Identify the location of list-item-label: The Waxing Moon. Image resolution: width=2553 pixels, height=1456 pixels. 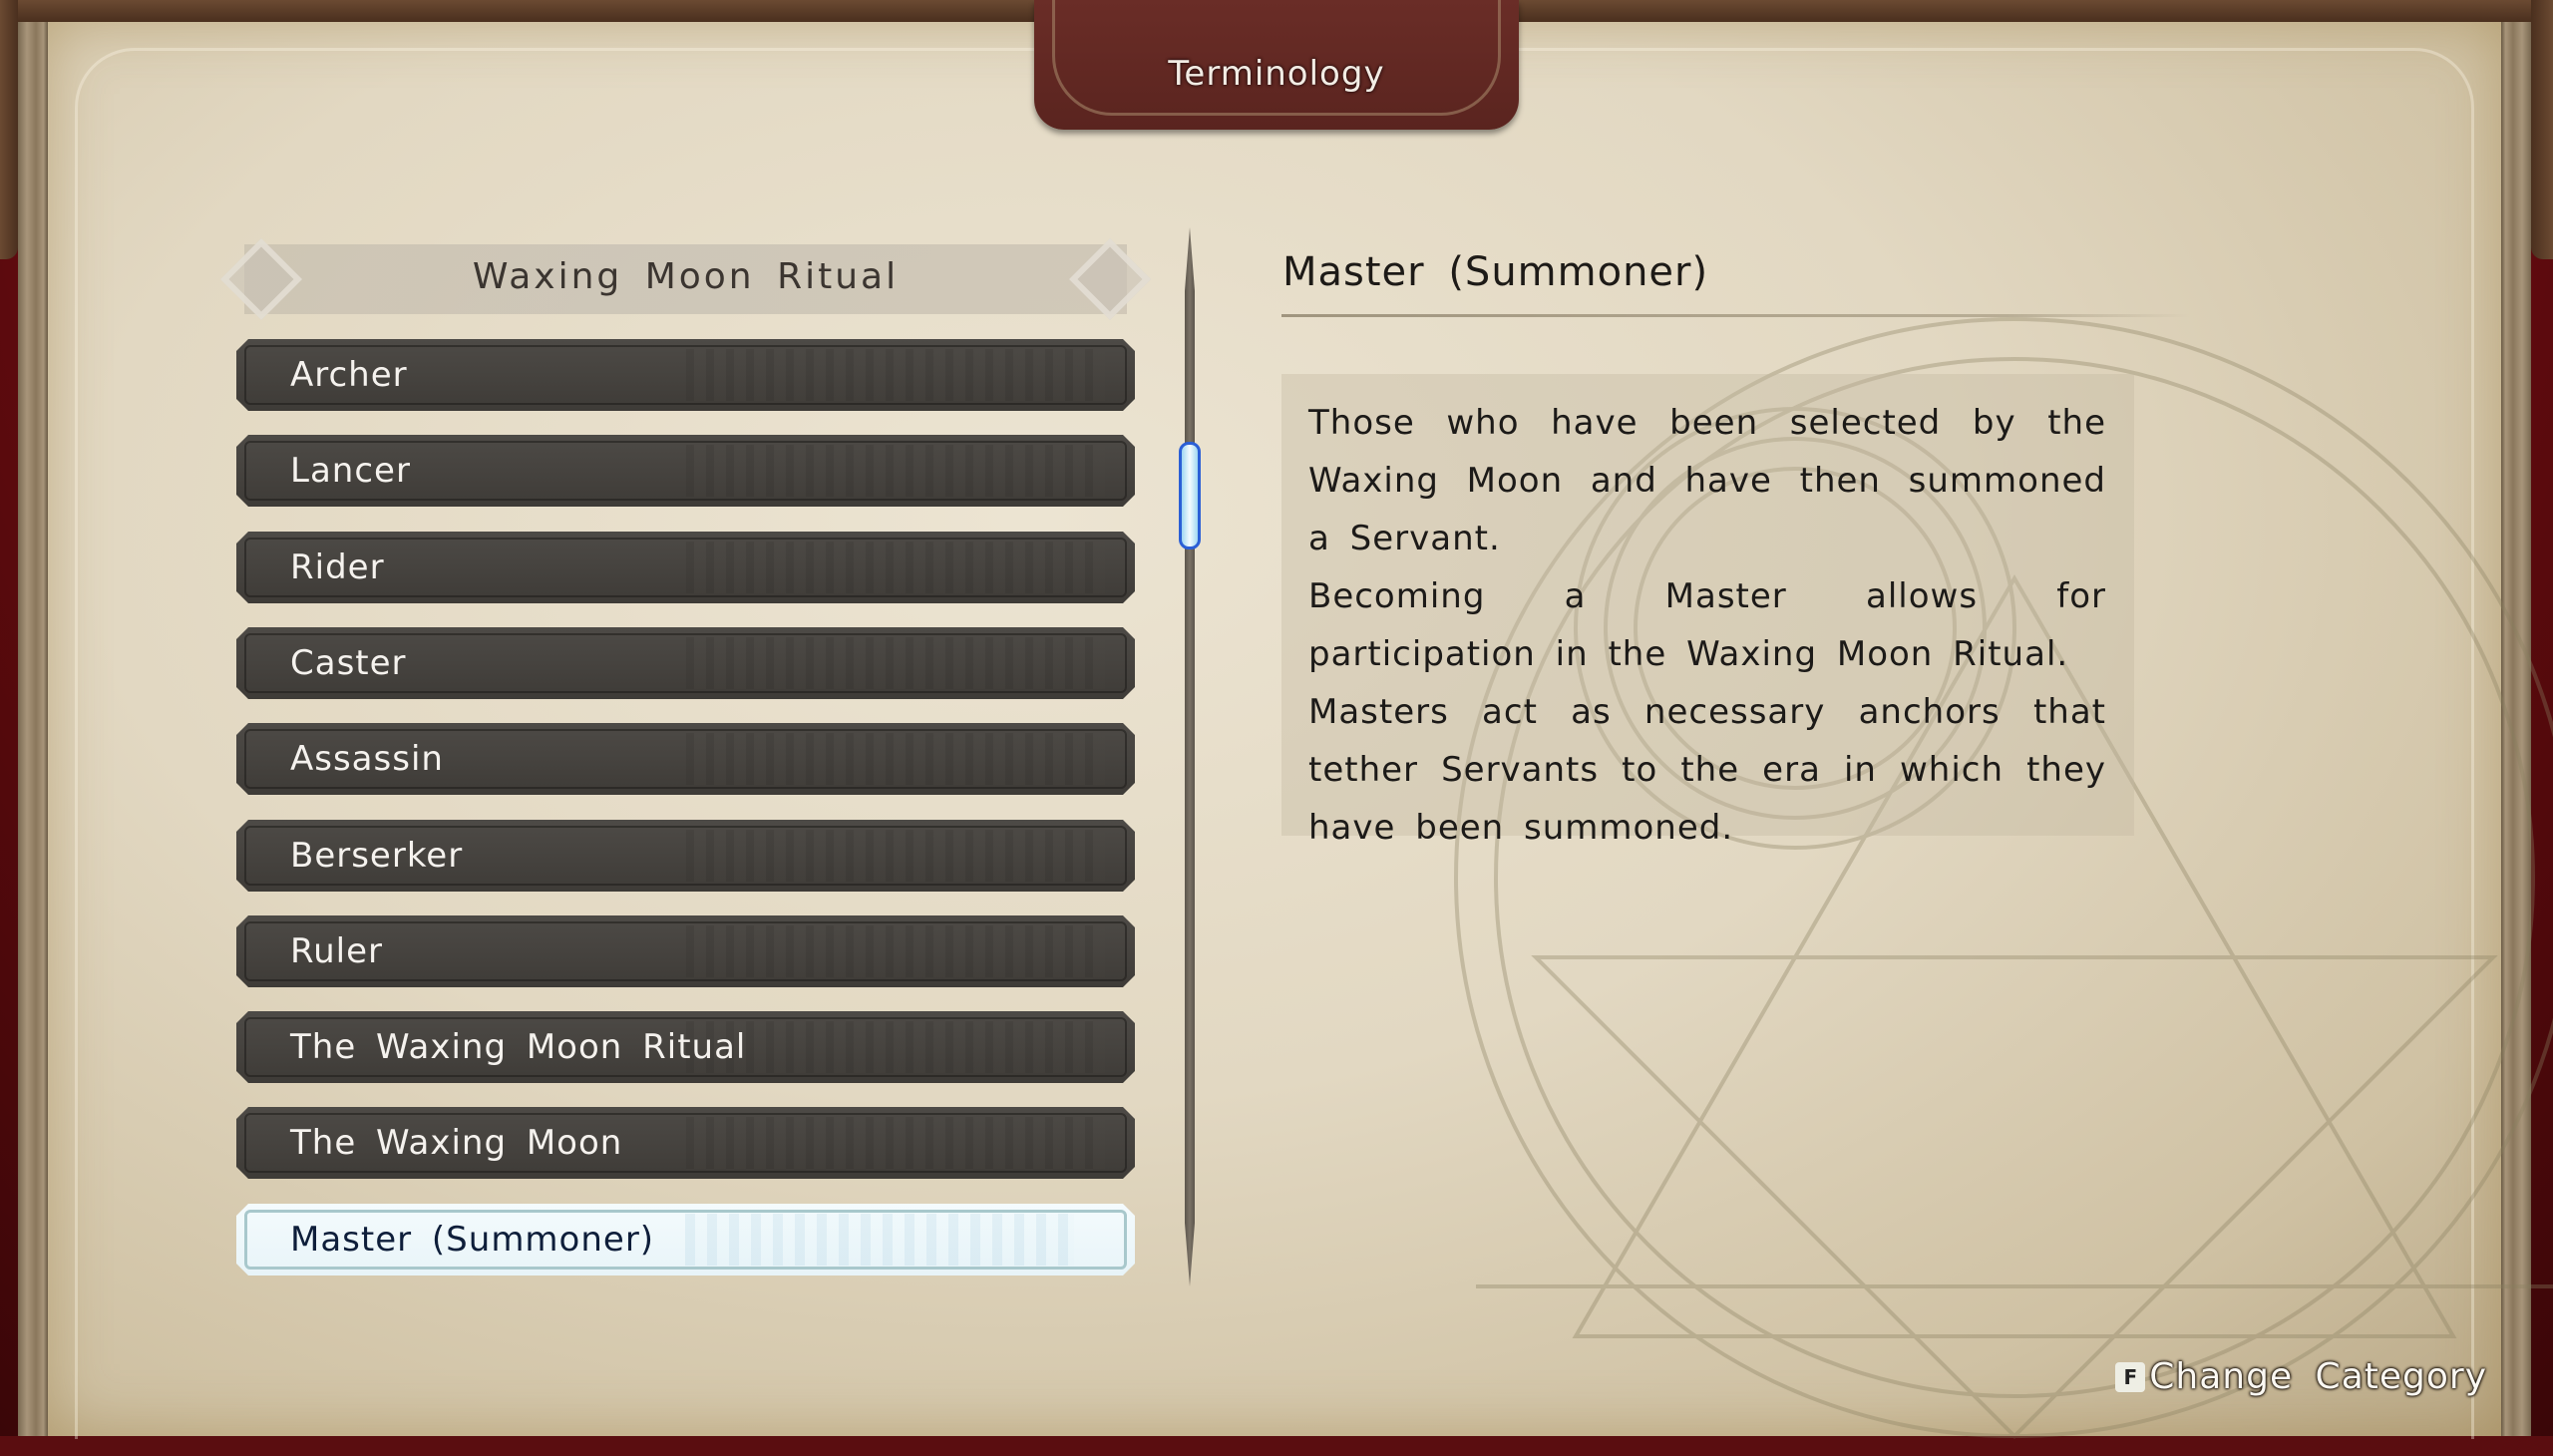
(457, 1143).